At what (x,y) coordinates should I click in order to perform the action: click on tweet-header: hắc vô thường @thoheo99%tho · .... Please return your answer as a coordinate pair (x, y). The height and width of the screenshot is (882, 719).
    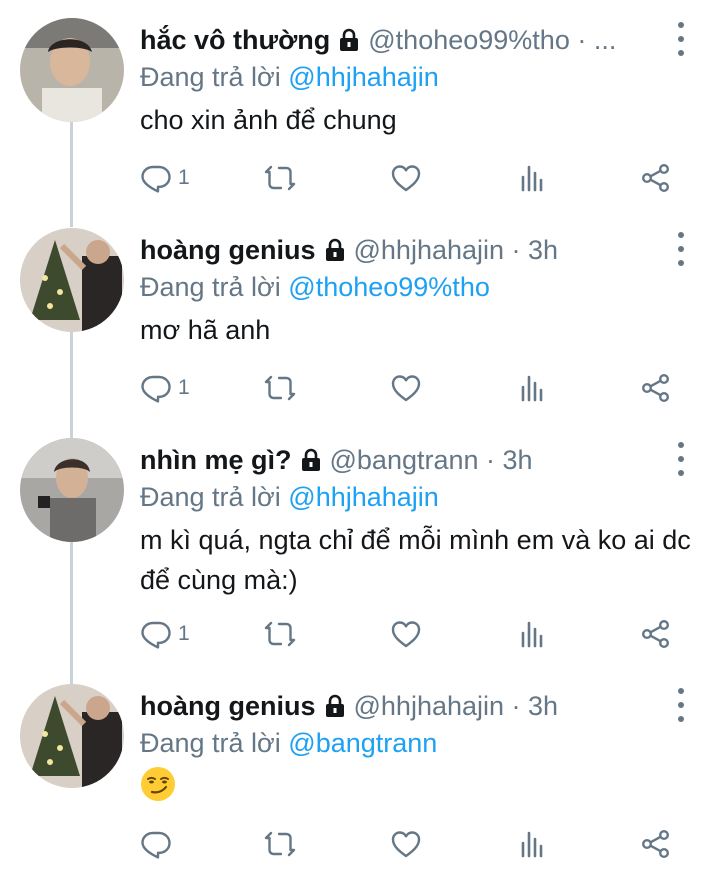
    Looking at the image, I should click on (403, 40).